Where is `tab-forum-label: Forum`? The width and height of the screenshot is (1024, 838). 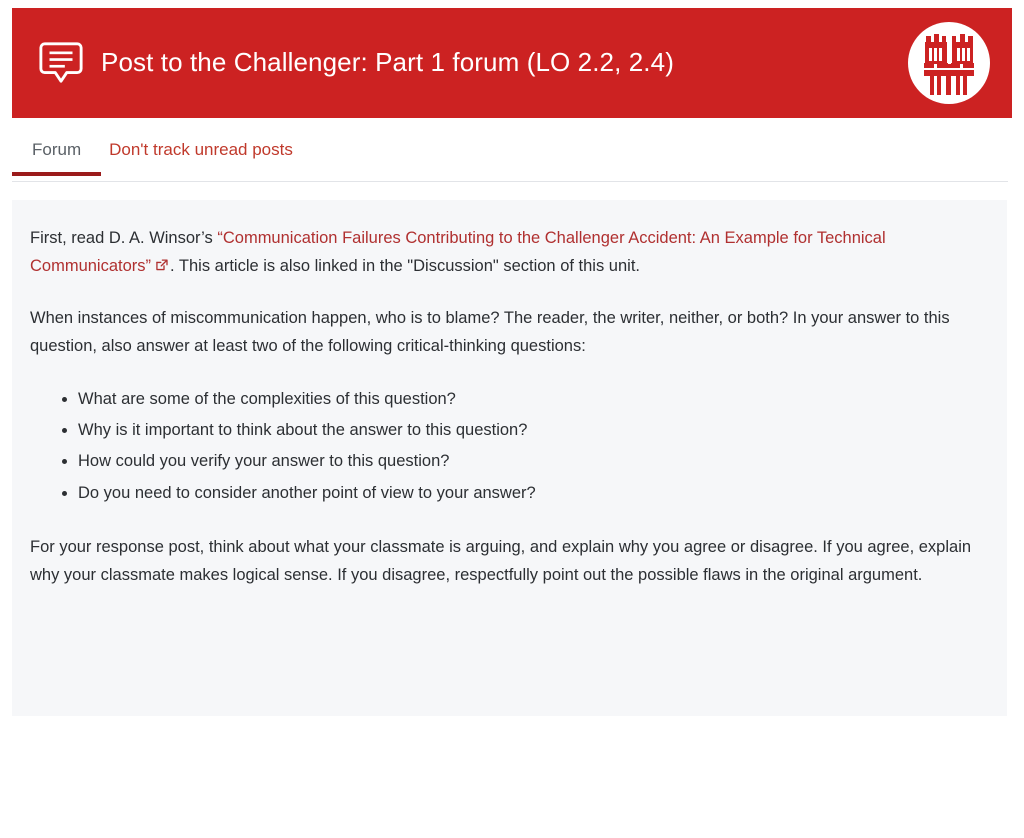
tab-forum-label: Forum is located at coordinates (57, 149).